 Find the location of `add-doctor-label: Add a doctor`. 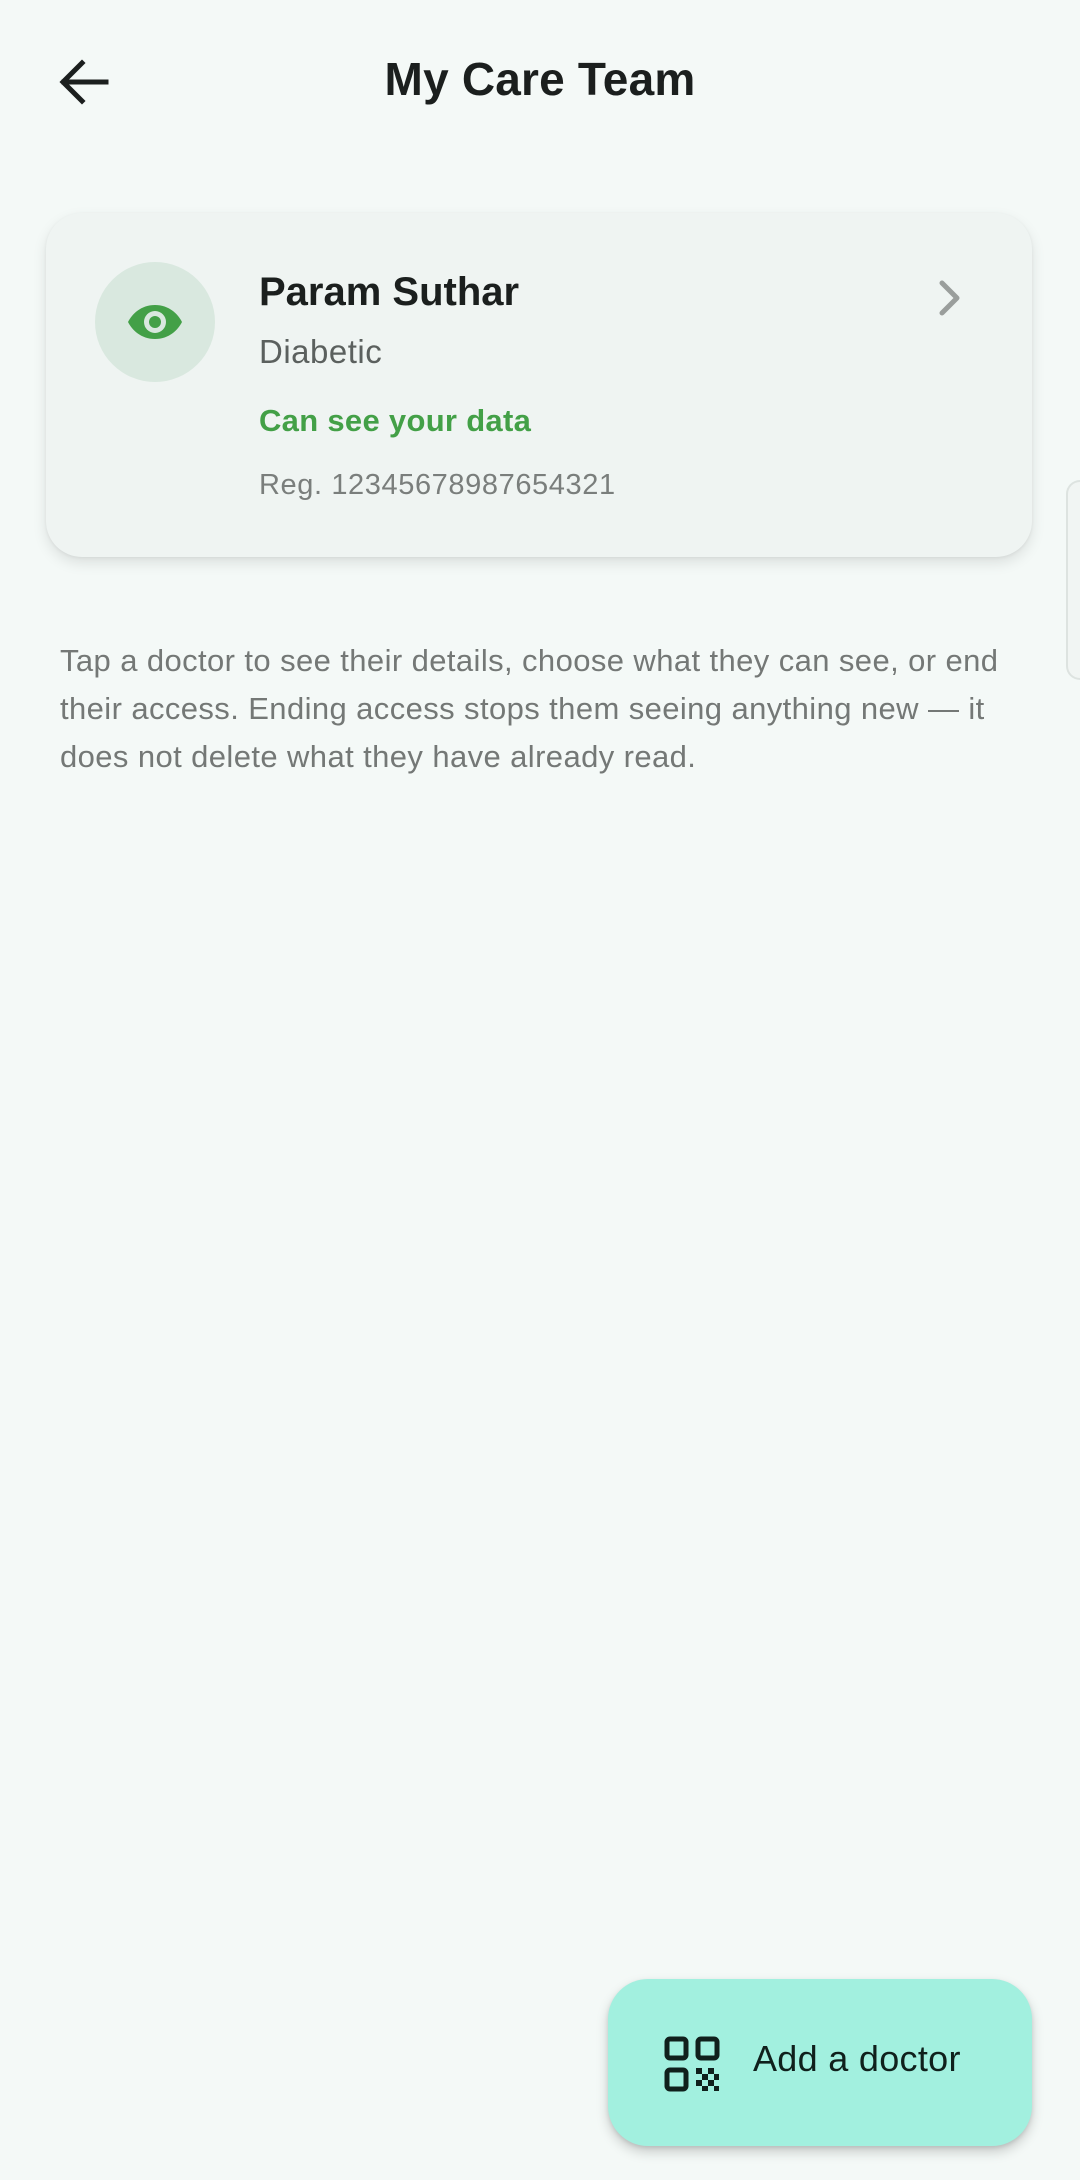

add-doctor-label: Add a doctor is located at coordinates (857, 2058).